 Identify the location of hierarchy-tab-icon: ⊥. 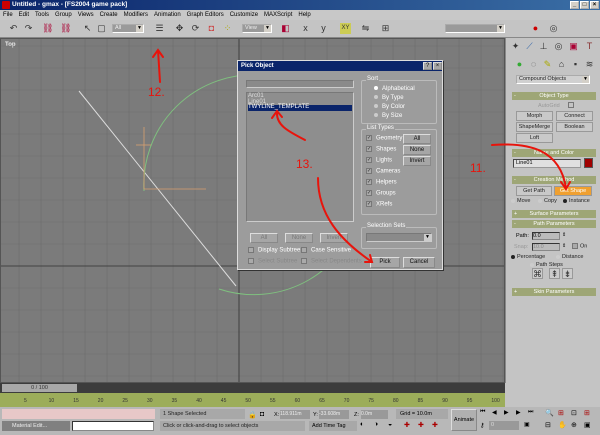
(543, 46).